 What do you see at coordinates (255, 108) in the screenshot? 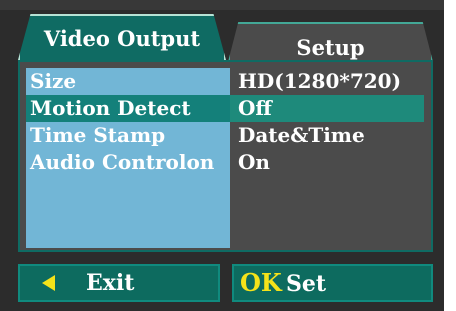
I see `setting-value-motion-detect: Off` at bounding box center [255, 108].